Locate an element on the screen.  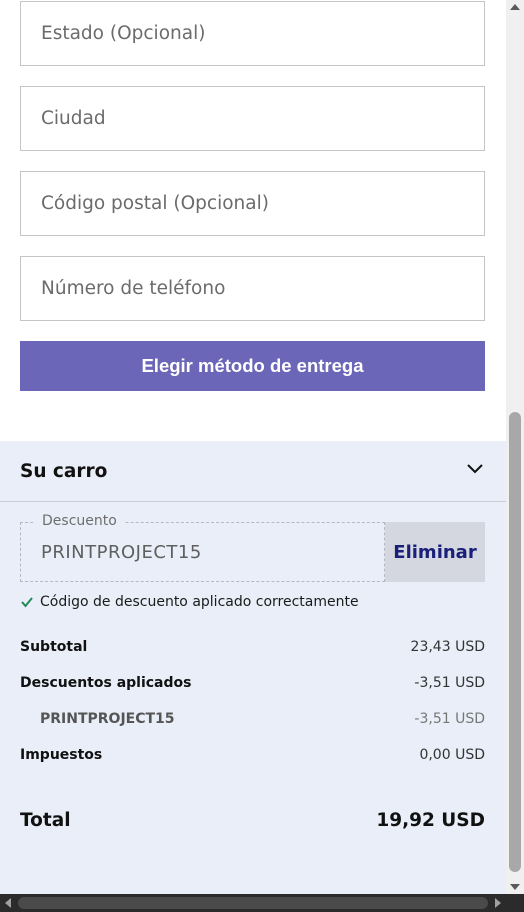
total-row: Total 19,92 USD is located at coordinates (252, 820).